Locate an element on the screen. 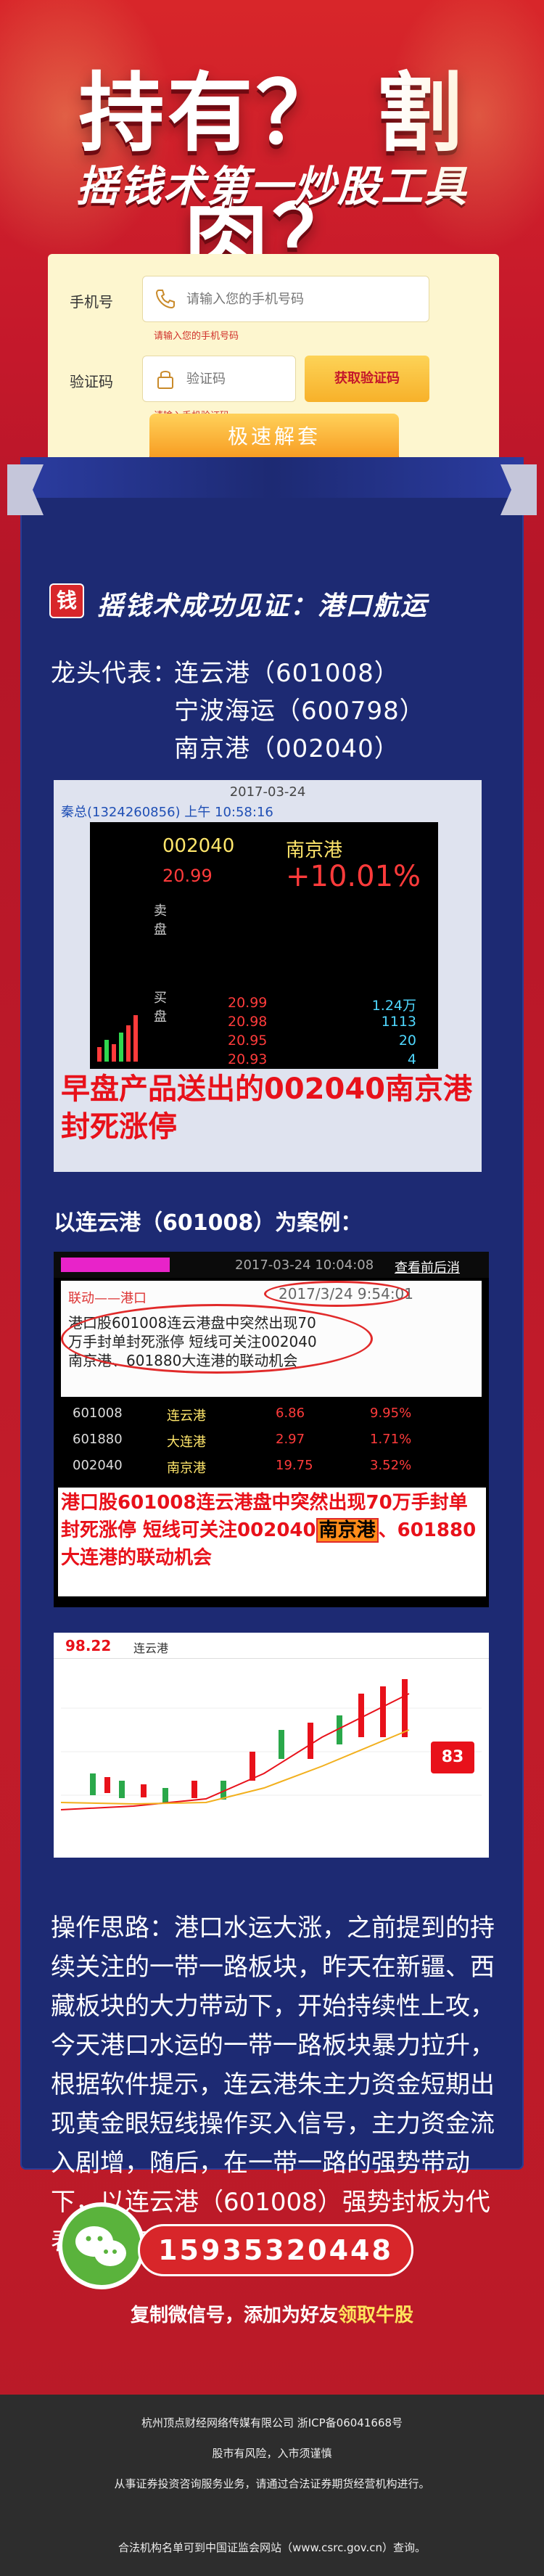  kline-screenshot: 98.22 连云港 83 is located at coordinates (271, 1745).